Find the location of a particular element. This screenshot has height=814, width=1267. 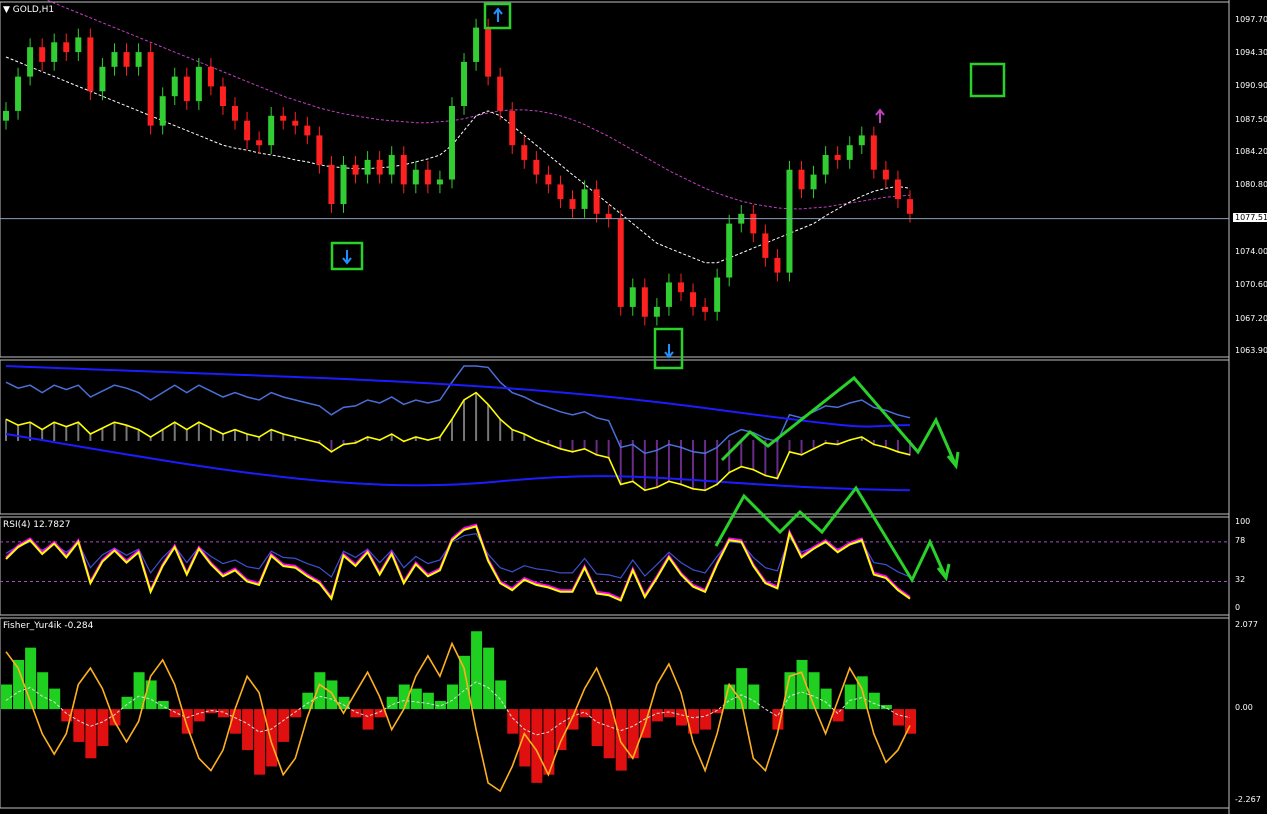

rsi-title: RSI(4) 12.7827 is located at coordinates (37, 525).